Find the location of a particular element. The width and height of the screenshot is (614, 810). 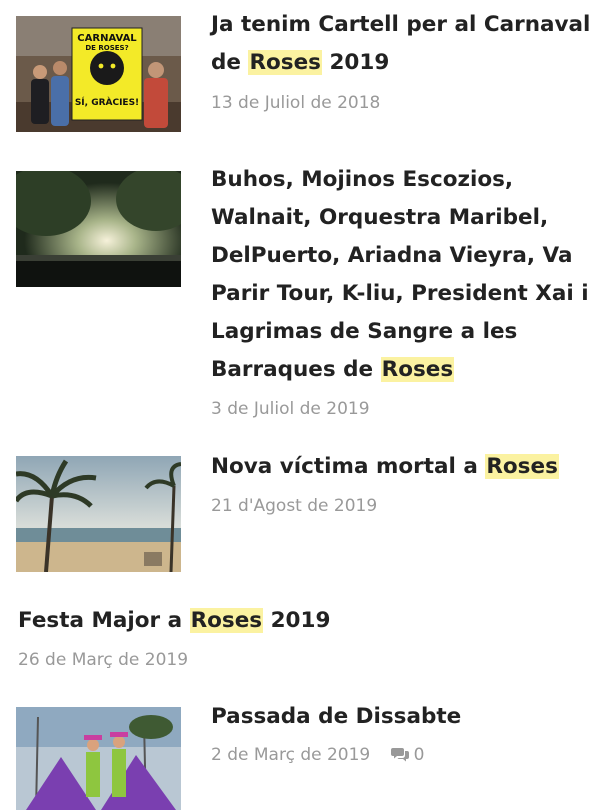

article-title: Passada de Dissabte is located at coordinates (408, 717).